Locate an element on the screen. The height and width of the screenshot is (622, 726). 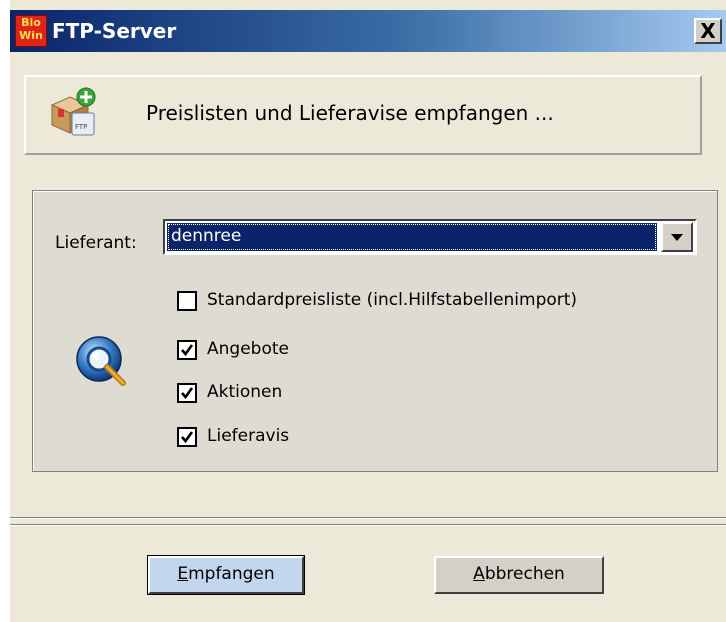
receive-label-rest: mpfangen is located at coordinates (231, 574).